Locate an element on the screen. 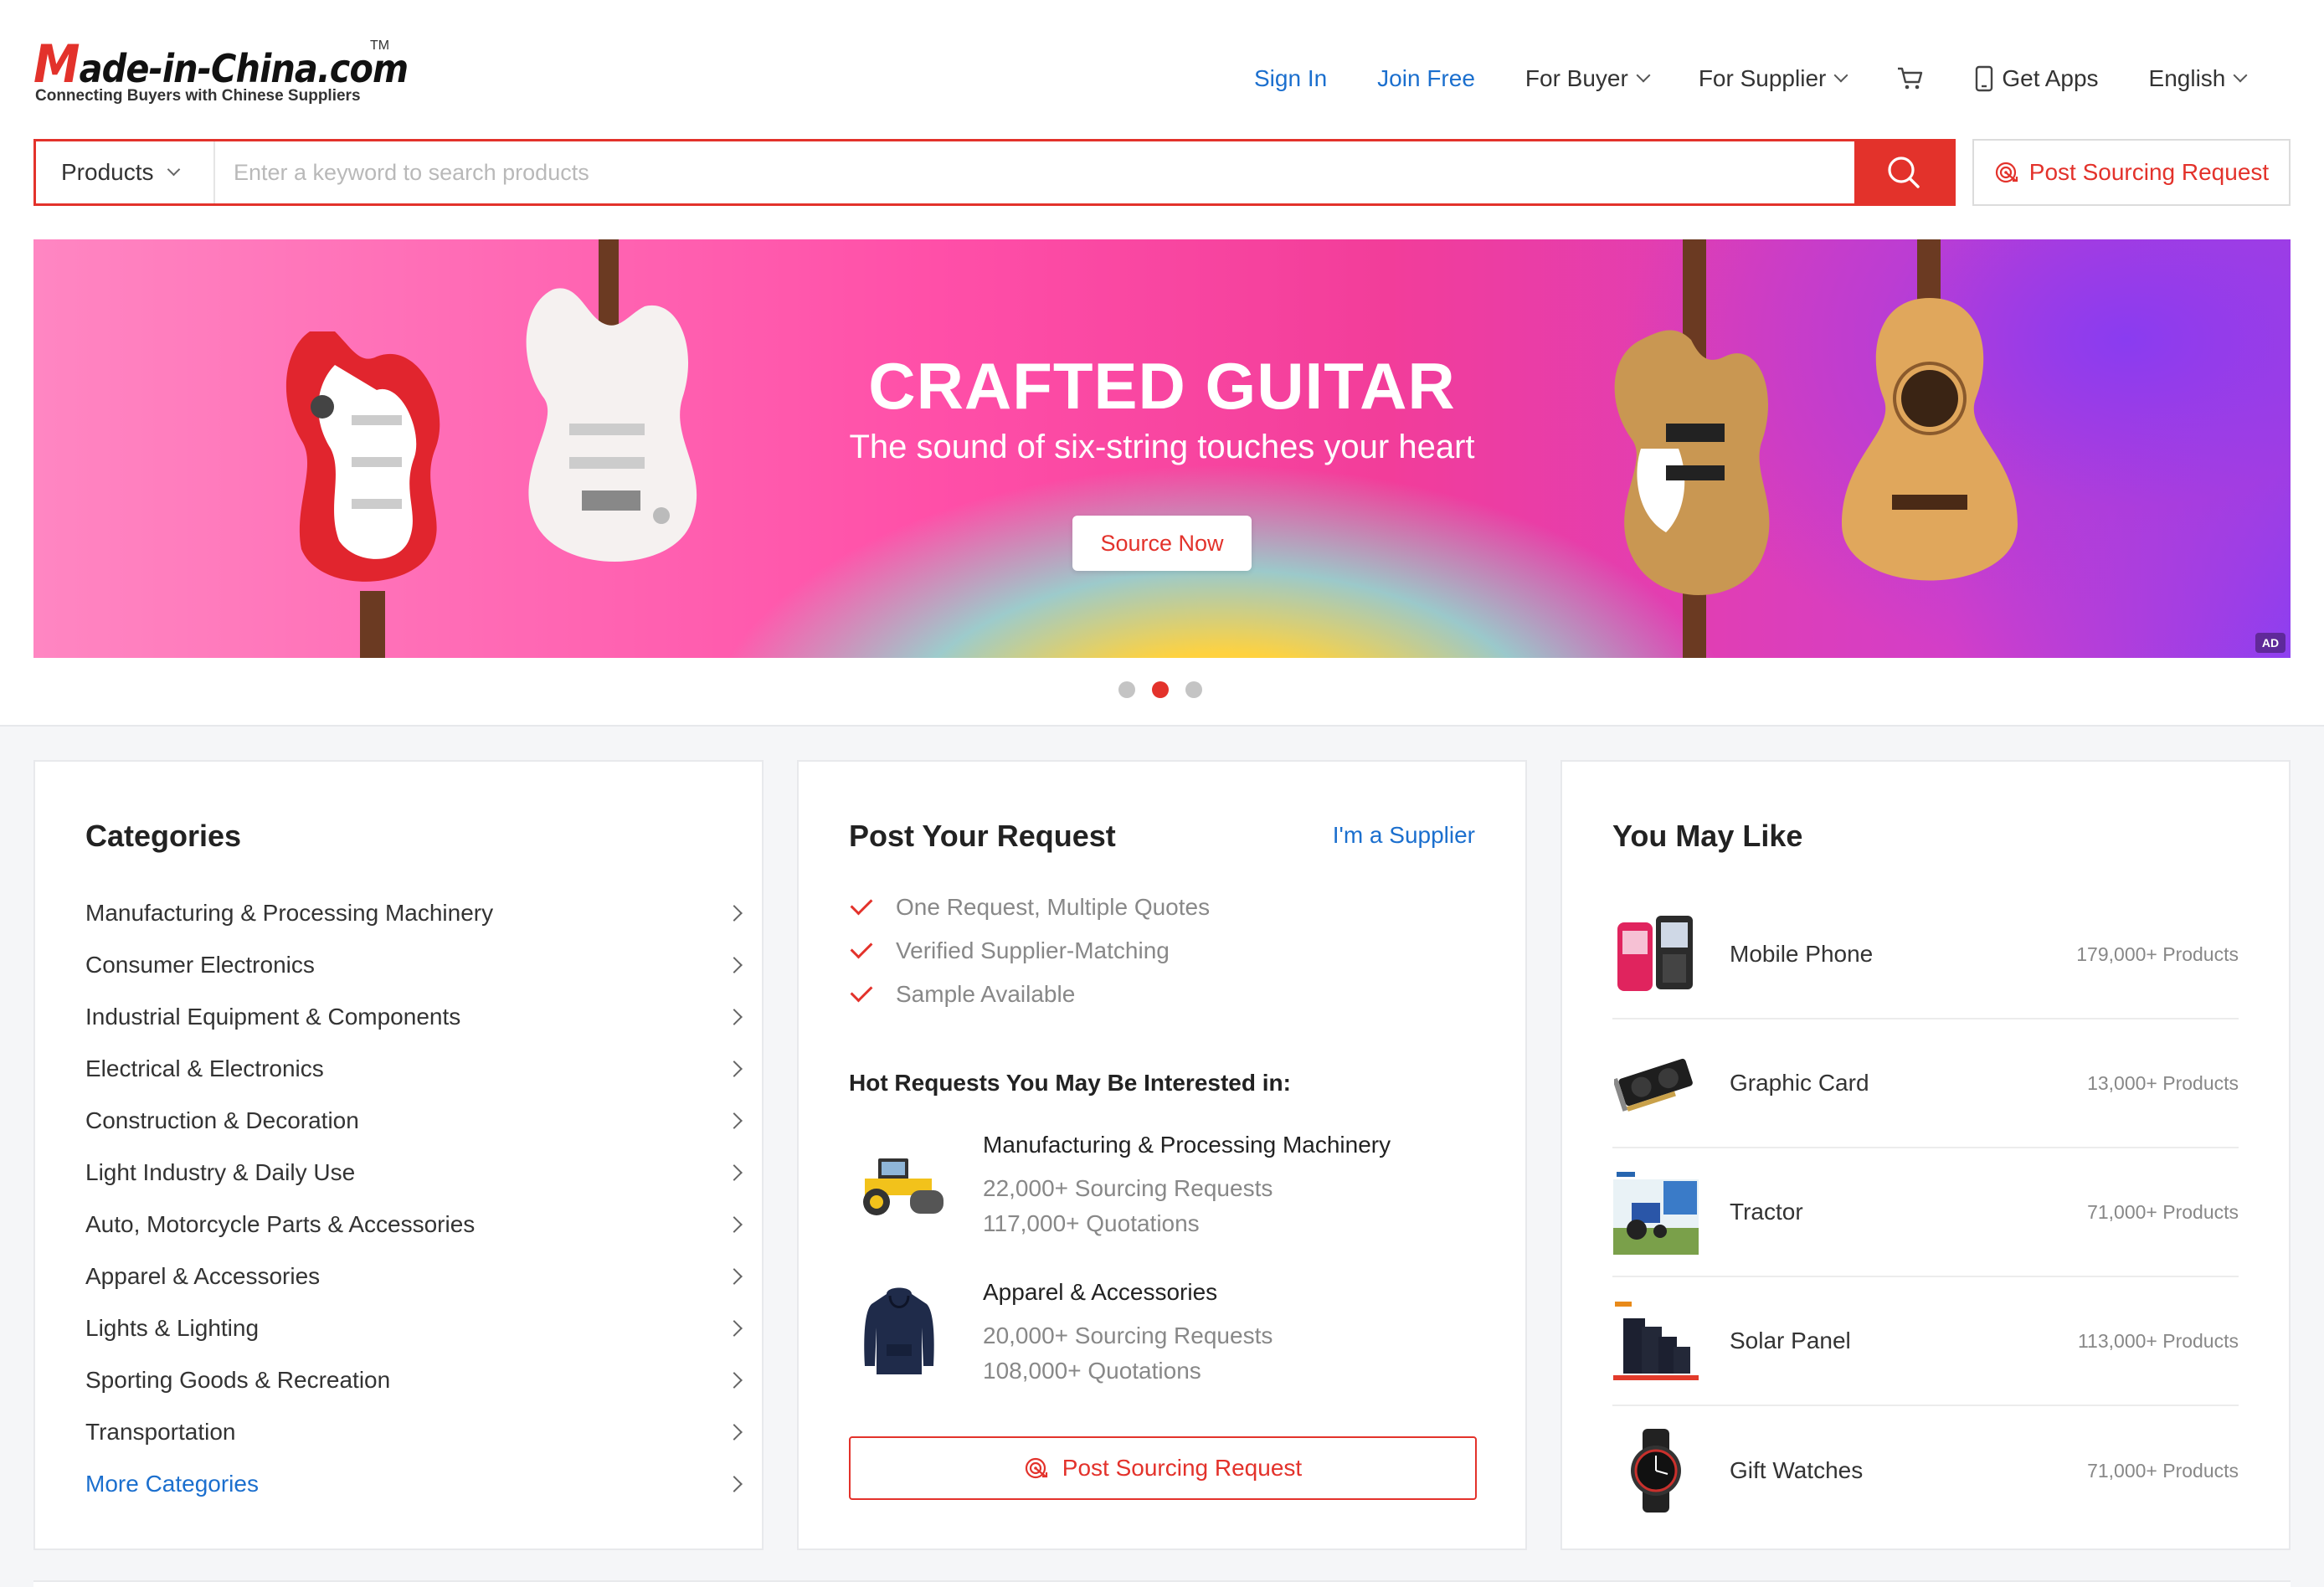 The image size is (2324, 1587). tractor-image is located at coordinates (1655, 1212).